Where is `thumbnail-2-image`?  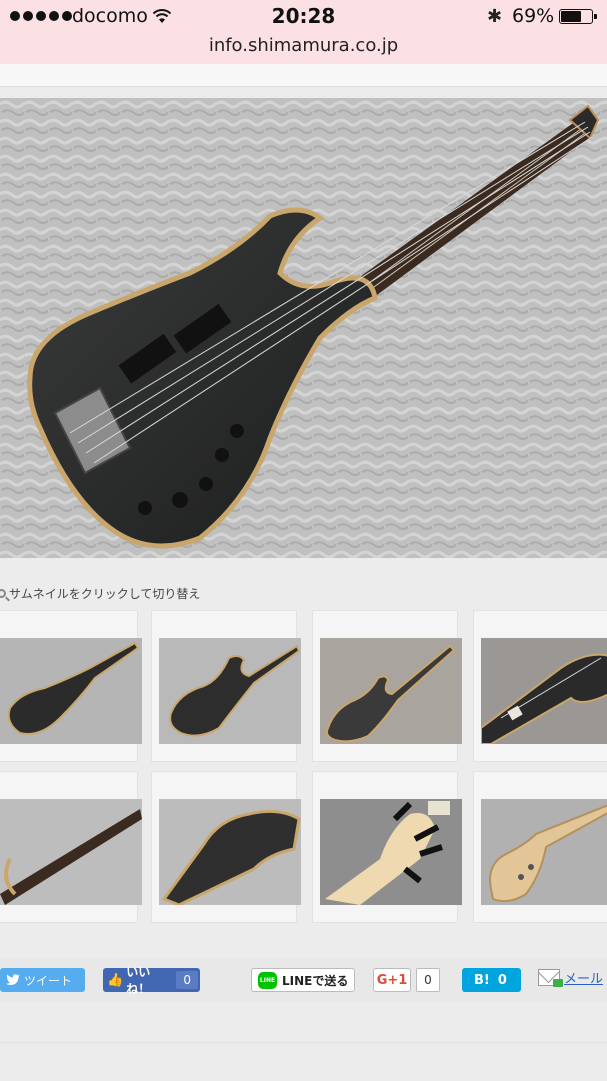
thumbnail-2-image is located at coordinates (230, 691).